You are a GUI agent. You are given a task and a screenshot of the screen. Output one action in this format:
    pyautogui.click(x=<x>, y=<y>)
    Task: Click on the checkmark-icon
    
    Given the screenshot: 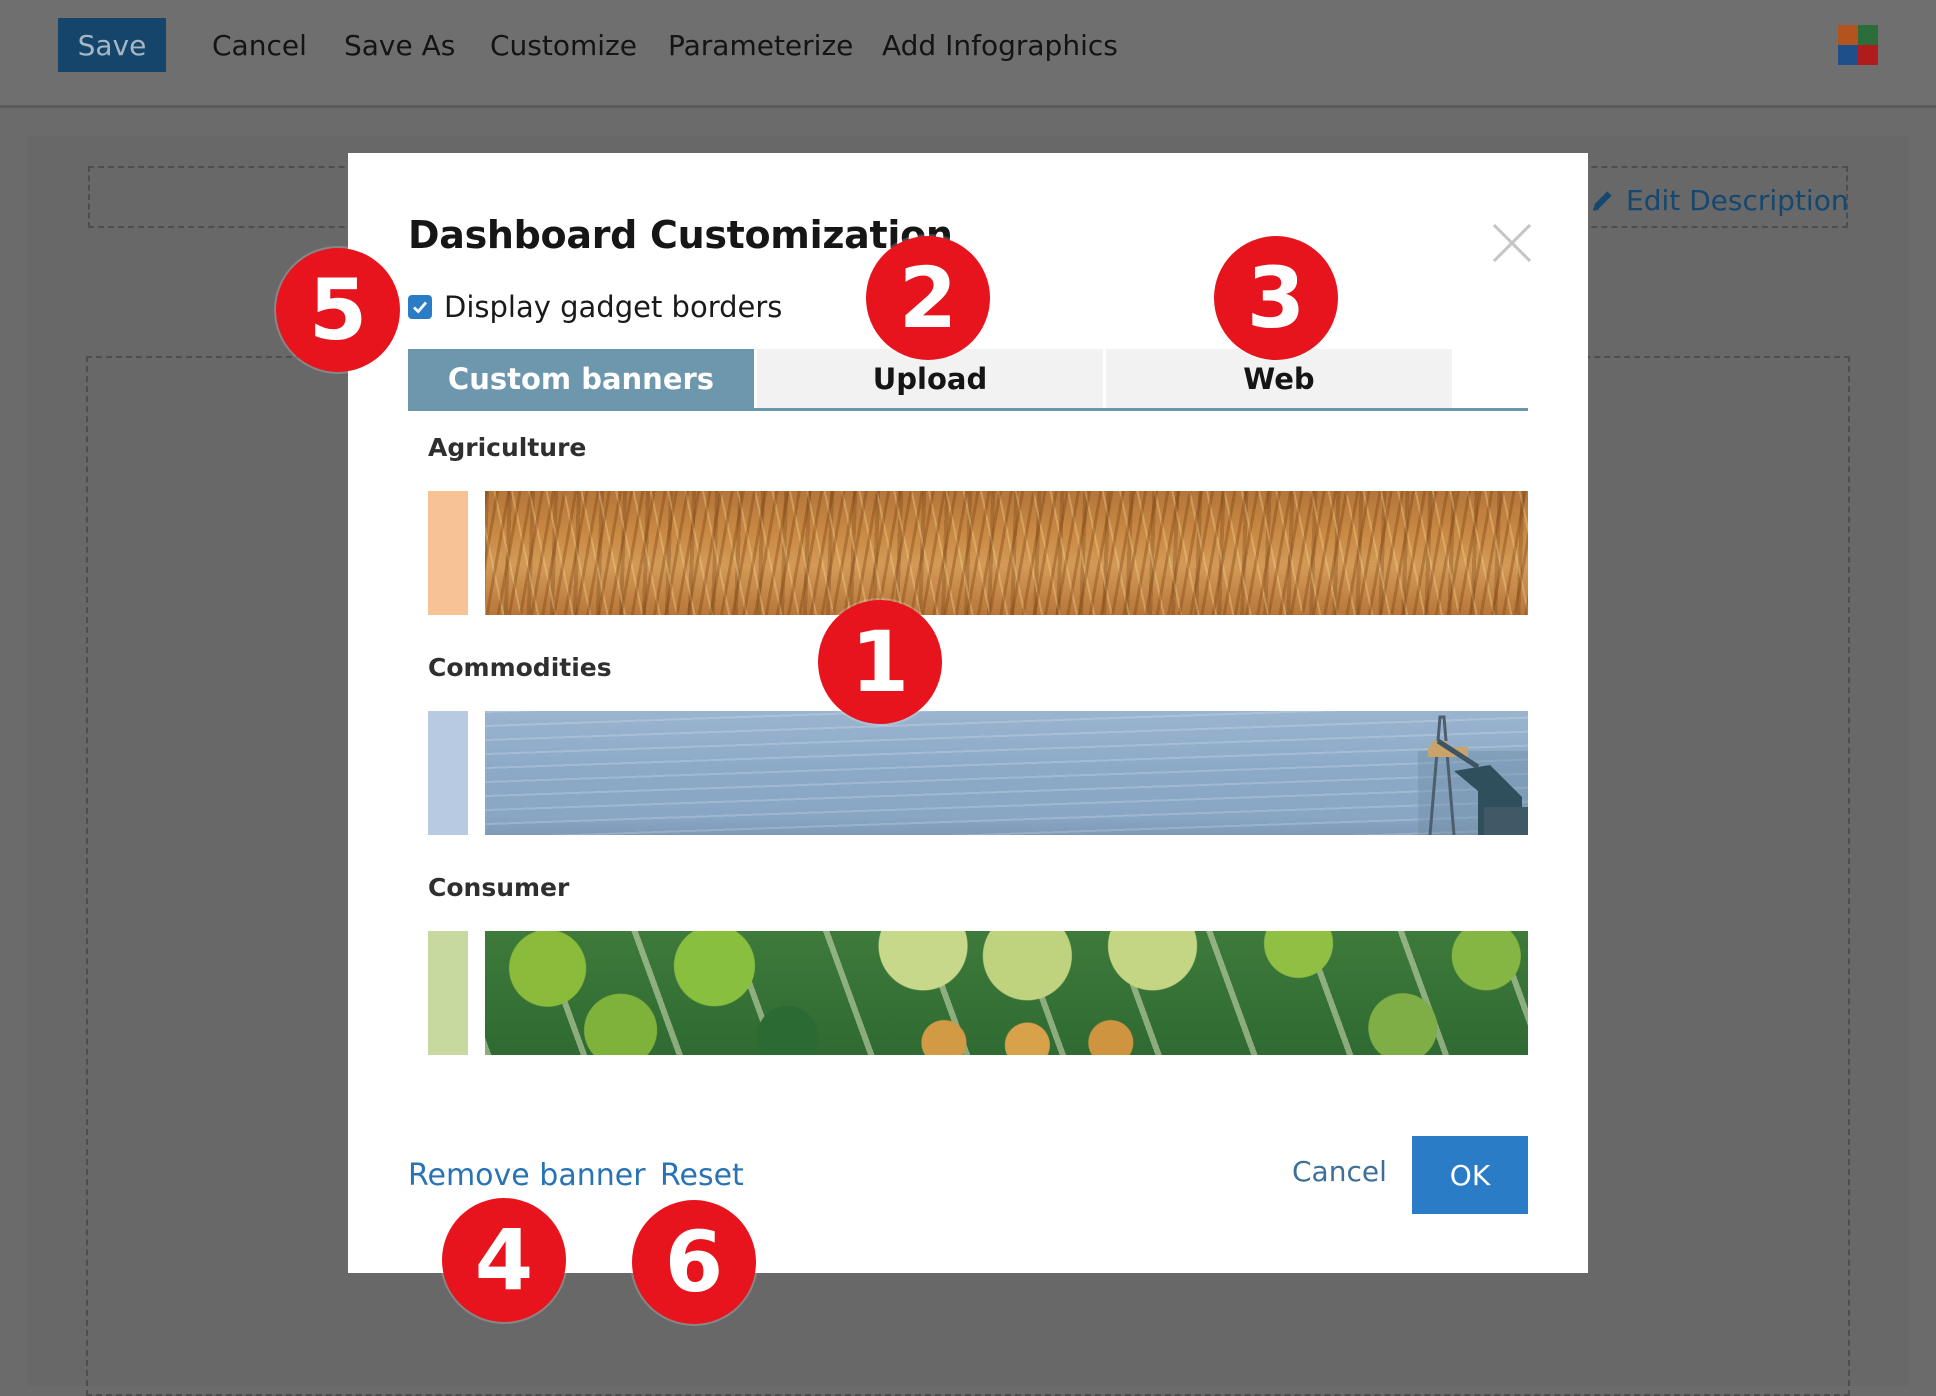 What is the action you would take?
    pyautogui.click(x=420, y=307)
    